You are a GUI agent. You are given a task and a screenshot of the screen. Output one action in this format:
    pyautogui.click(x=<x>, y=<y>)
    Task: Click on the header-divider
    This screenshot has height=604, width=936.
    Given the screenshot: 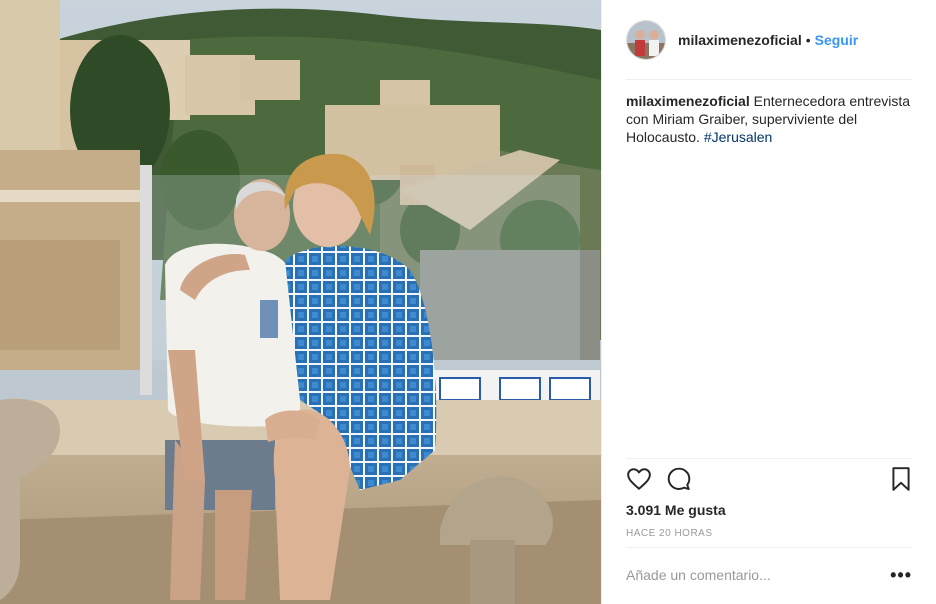 What is the action you would take?
    pyautogui.click(x=769, y=79)
    